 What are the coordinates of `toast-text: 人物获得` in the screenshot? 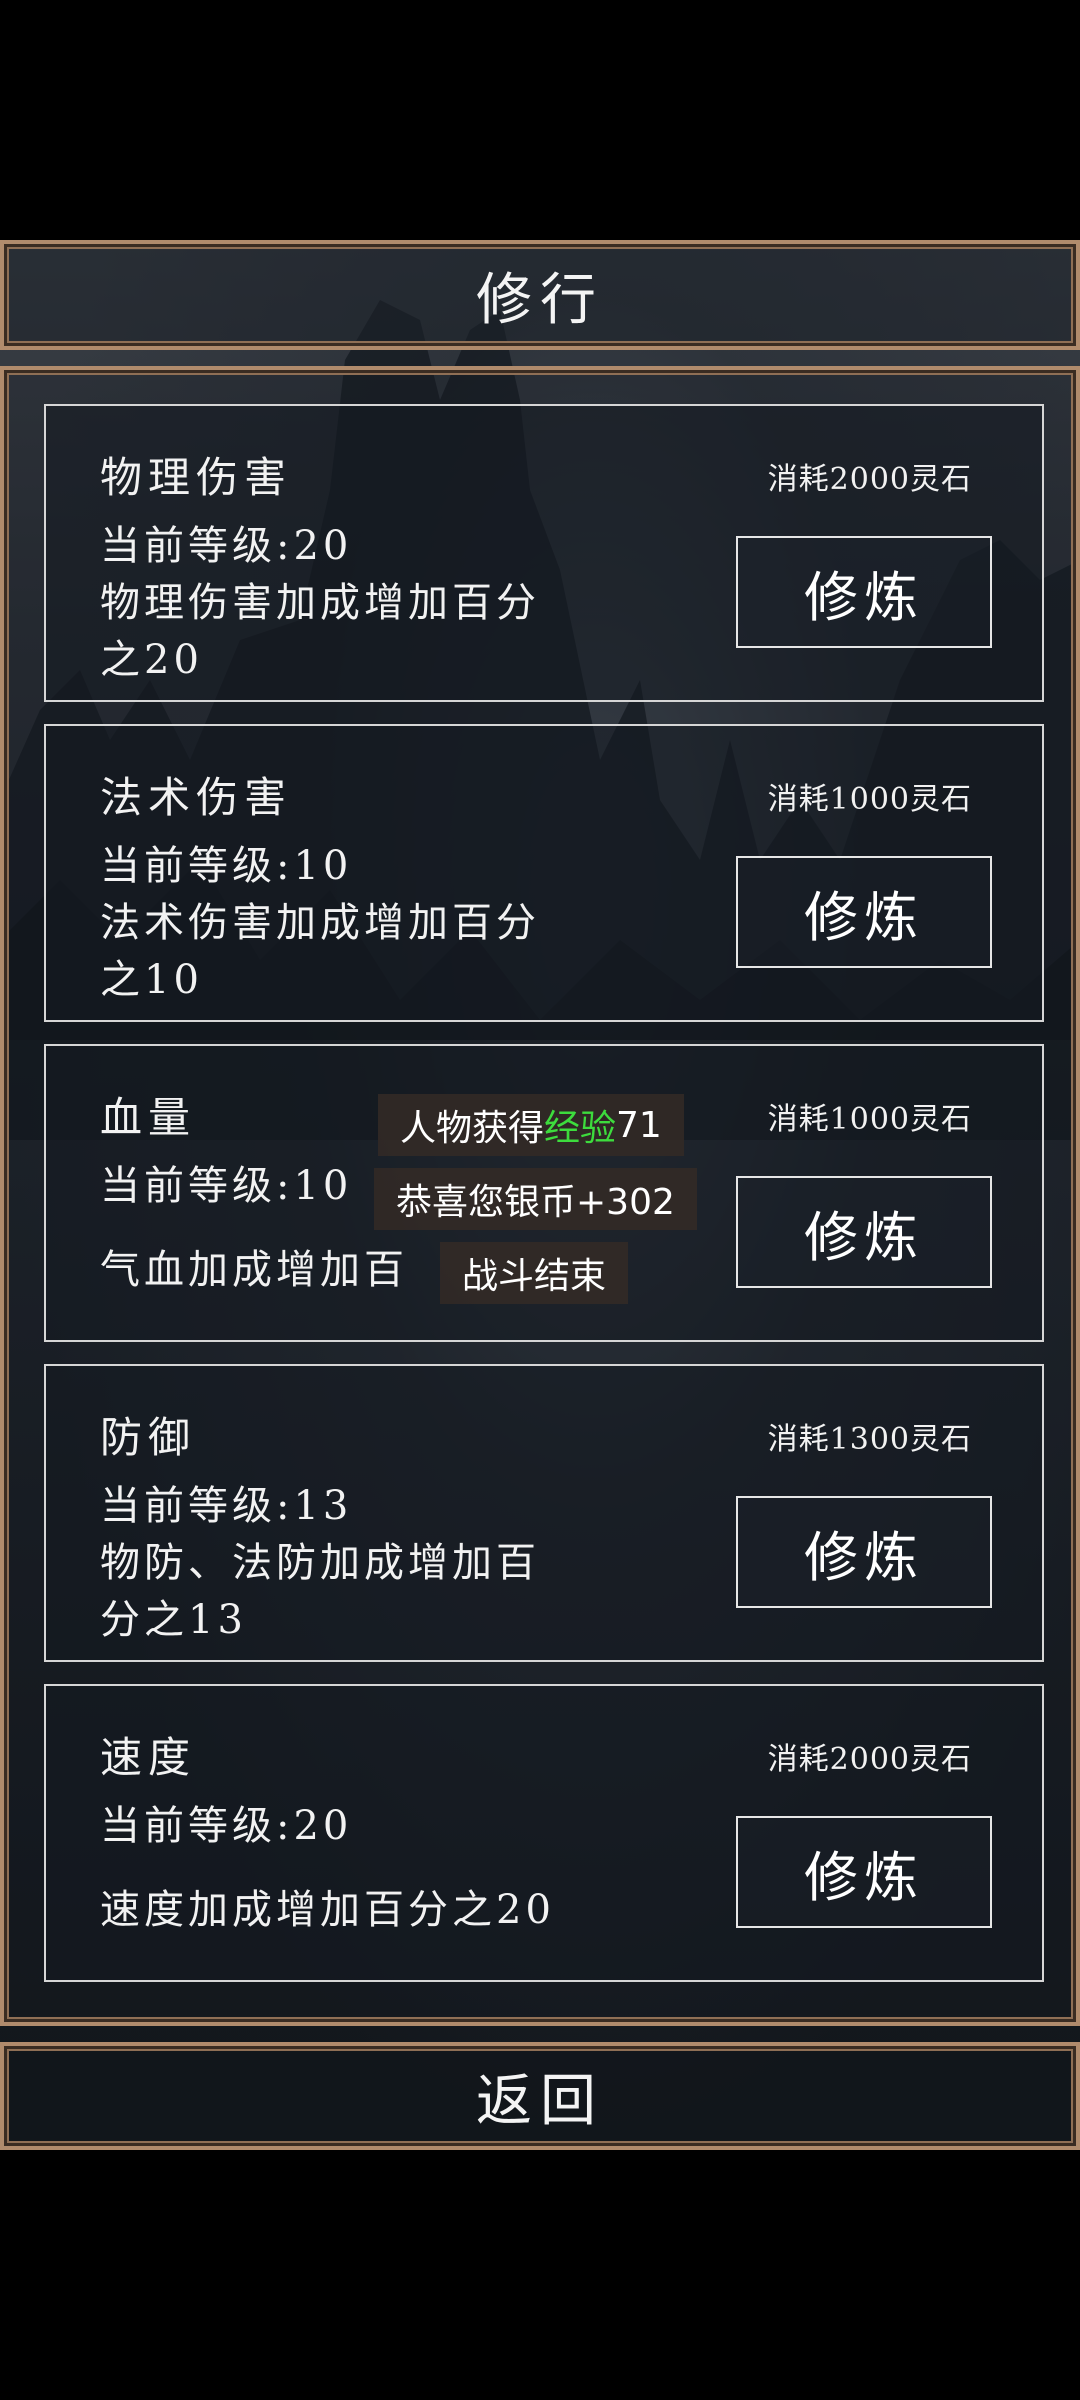 It's located at (472, 1128).